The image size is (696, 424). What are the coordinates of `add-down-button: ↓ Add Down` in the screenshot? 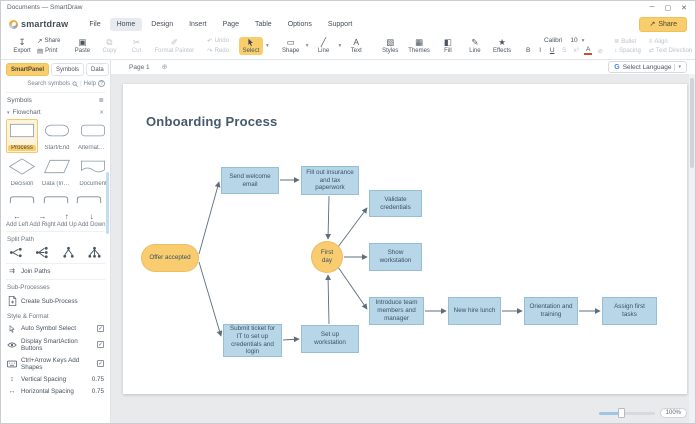 It's located at (92, 221).